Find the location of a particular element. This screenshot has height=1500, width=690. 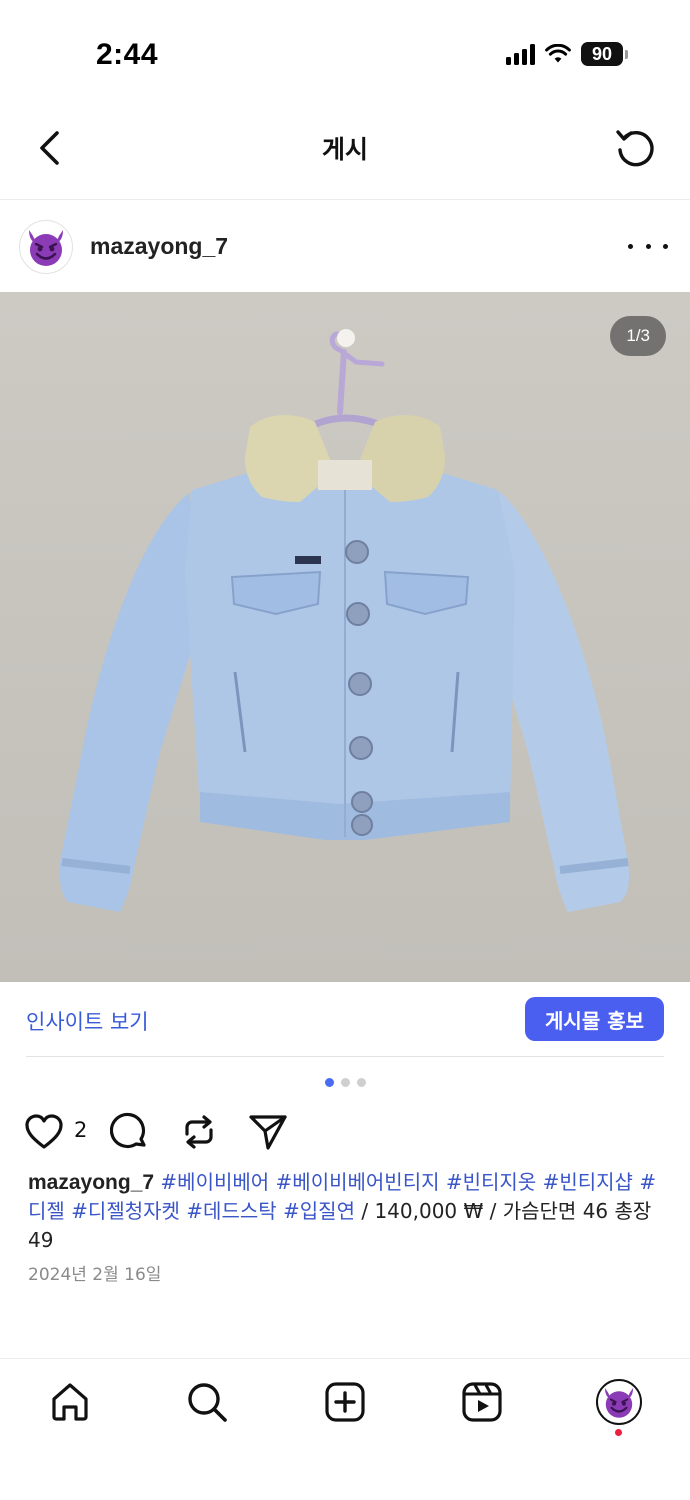

refresh-icon is located at coordinates (635, 148).